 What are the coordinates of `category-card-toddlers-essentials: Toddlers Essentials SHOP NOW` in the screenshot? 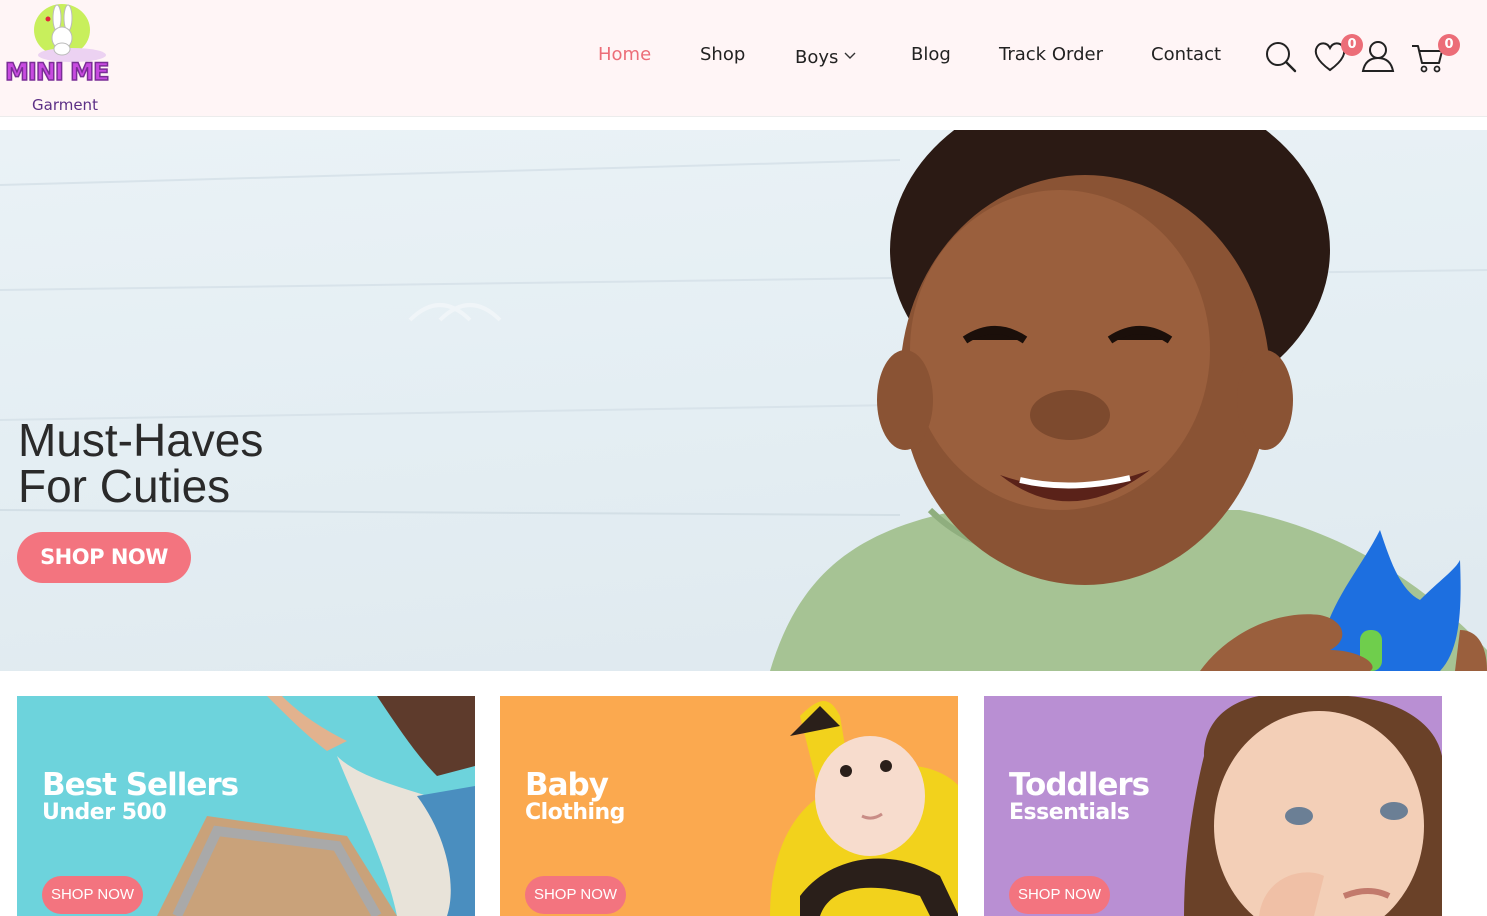 It's located at (1213, 806).